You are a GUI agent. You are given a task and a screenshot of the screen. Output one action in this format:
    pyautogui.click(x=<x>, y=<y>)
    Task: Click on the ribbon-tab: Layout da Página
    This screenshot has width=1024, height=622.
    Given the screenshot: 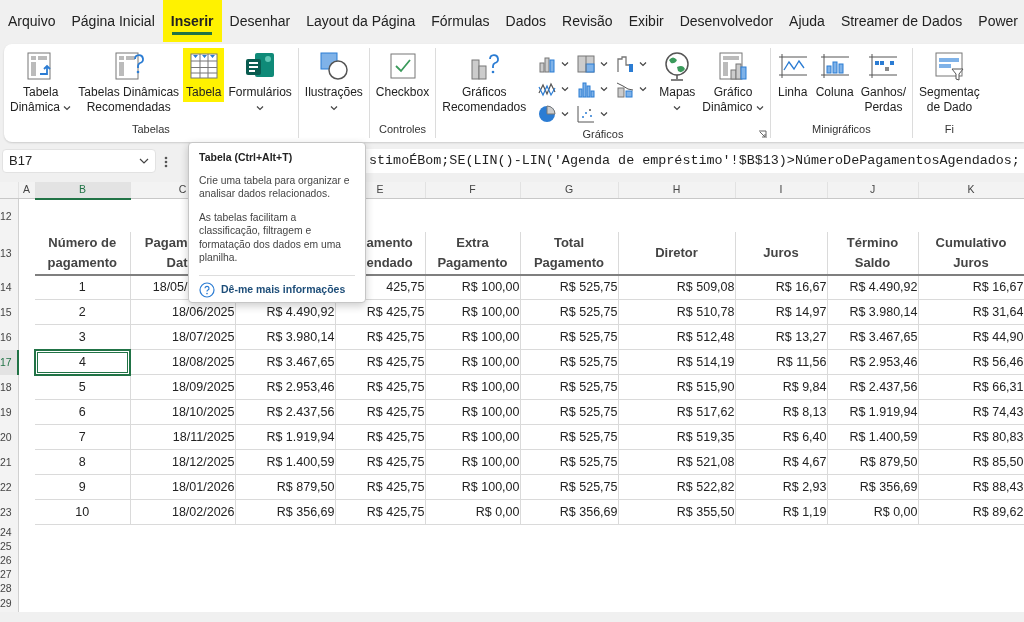 What is the action you would take?
    pyautogui.click(x=361, y=21)
    